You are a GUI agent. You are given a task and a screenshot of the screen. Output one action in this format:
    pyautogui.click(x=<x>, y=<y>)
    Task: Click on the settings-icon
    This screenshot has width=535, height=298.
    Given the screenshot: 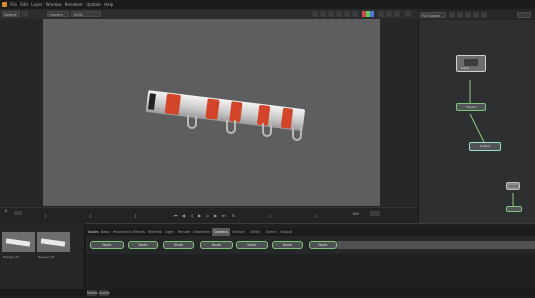 What is the action you would take?
    pyautogui.click(x=355, y=14)
    